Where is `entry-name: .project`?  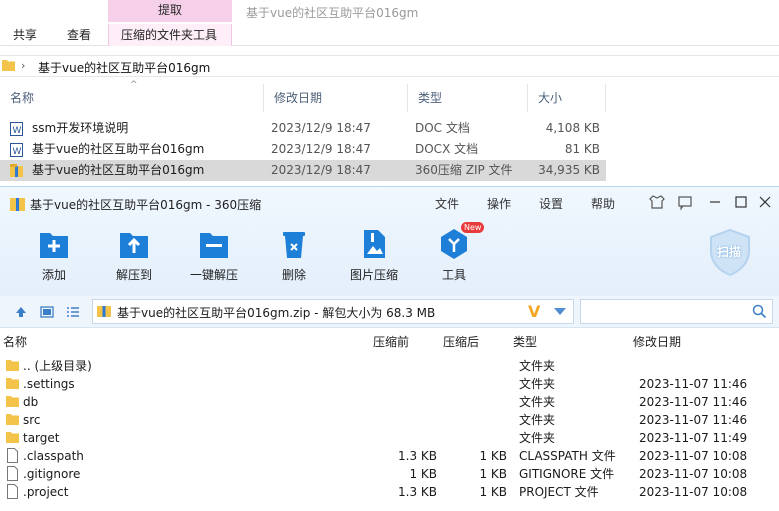 entry-name: .project is located at coordinates (46, 492).